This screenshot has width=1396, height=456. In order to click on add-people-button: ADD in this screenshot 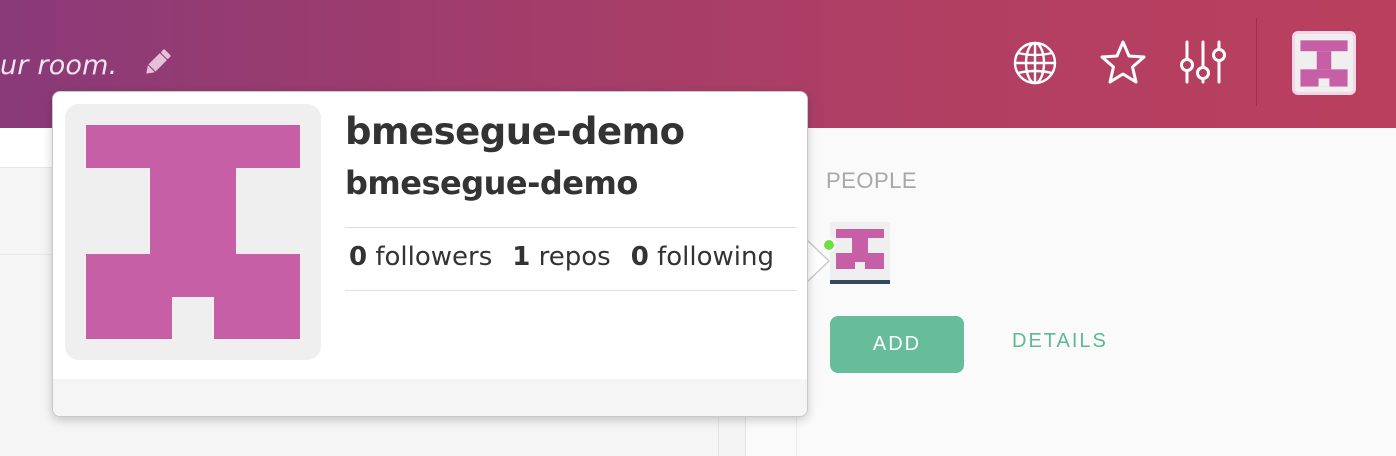, I will do `click(897, 344)`.